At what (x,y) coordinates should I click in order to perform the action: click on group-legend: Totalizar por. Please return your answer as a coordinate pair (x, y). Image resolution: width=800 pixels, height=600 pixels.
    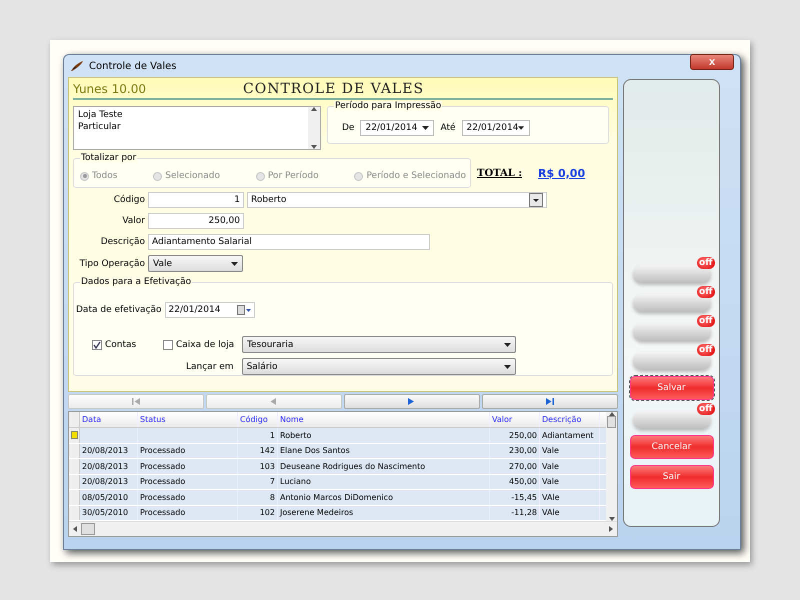
    Looking at the image, I should click on (109, 158).